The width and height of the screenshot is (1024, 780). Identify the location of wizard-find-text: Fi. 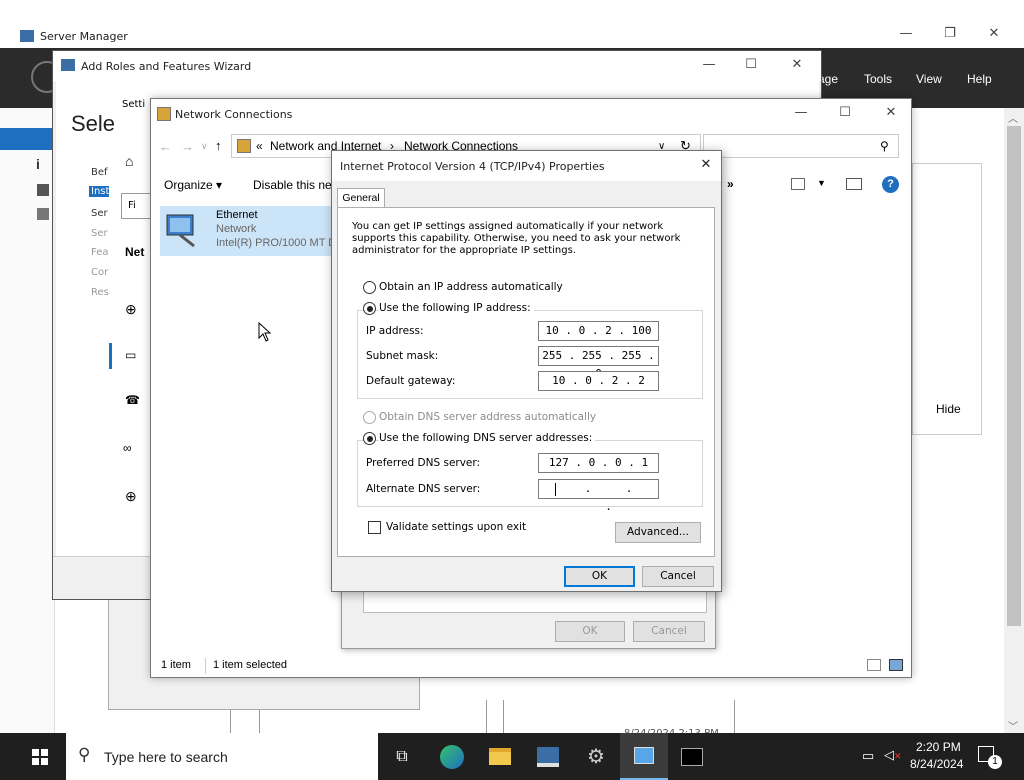
(132, 205).